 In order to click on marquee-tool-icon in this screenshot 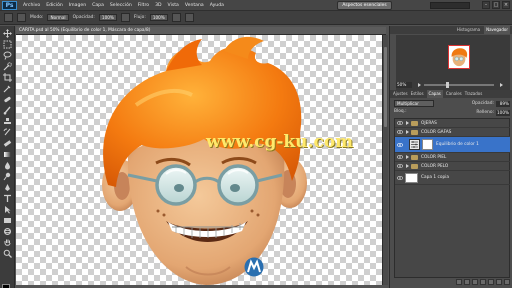, I will do `click(7, 44)`.